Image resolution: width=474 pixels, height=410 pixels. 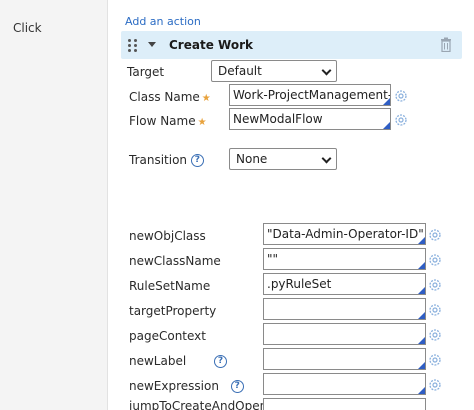 What do you see at coordinates (344, 259) in the screenshot?
I see `param-input-newclassname: ""` at bounding box center [344, 259].